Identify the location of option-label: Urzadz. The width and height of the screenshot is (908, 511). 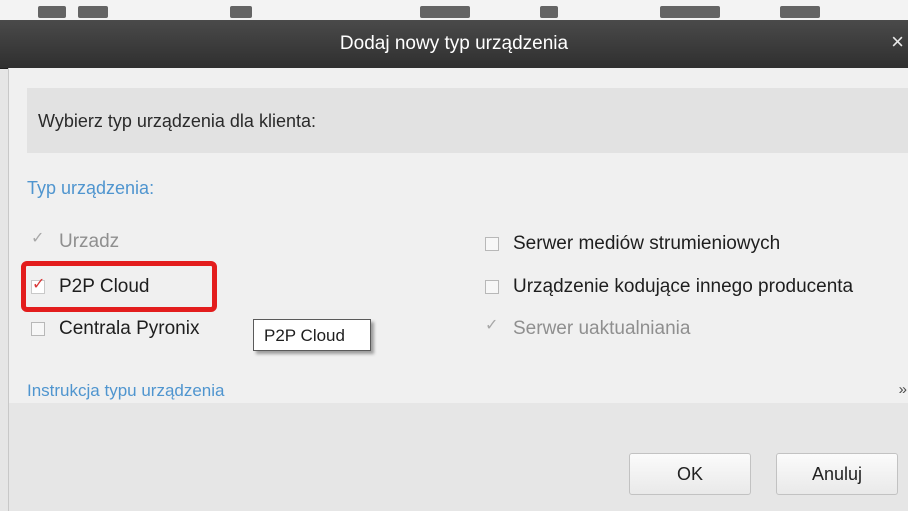
(89, 241).